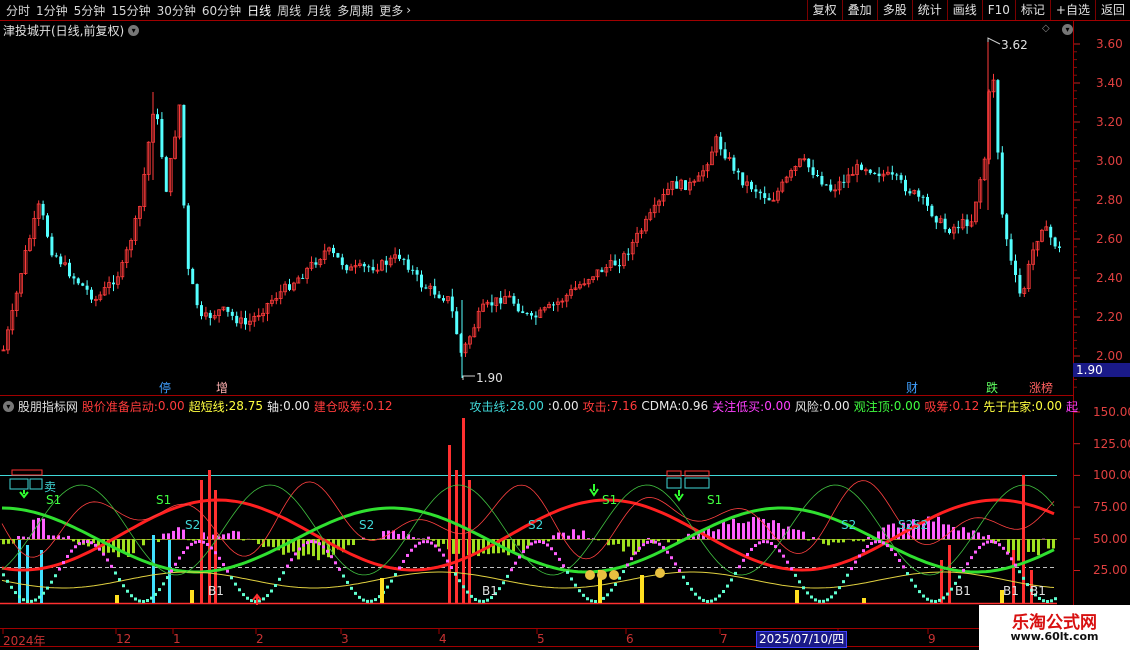  What do you see at coordinates (222, 388) in the screenshot?
I see `event-increase: 增` at bounding box center [222, 388].